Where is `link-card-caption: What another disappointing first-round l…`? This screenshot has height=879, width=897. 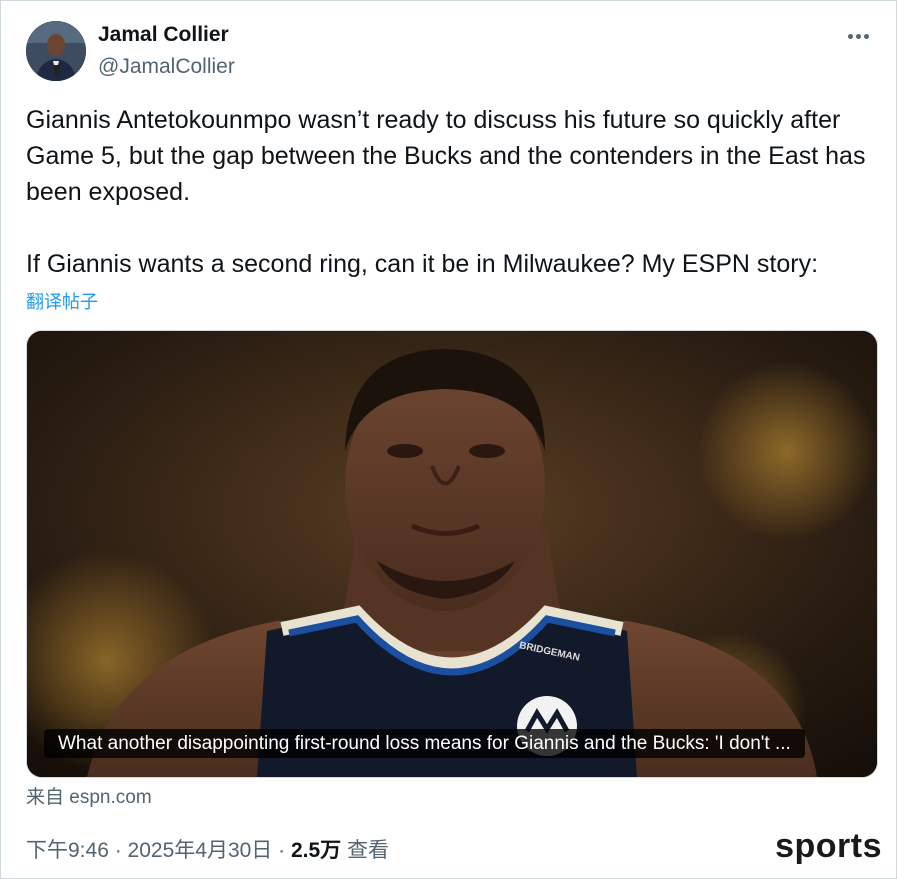
link-card-caption: What another disappointing first-round l… is located at coordinates (424, 743).